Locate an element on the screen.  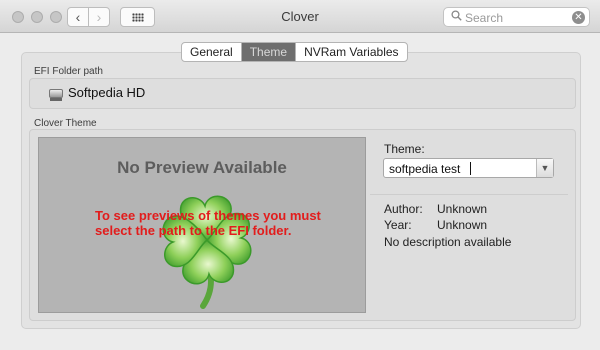
theme-label: Theme: is located at coordinates (404, 149).